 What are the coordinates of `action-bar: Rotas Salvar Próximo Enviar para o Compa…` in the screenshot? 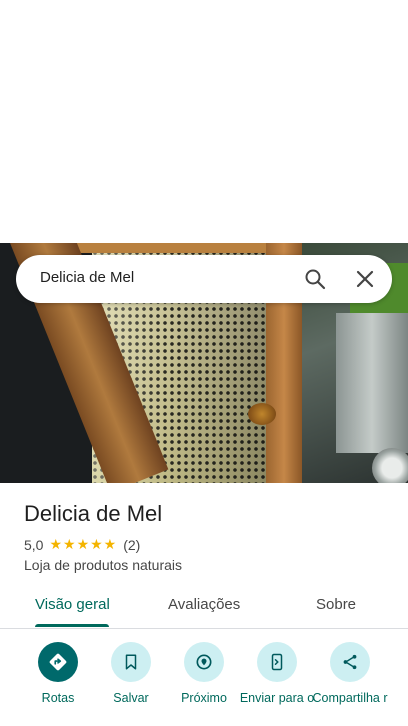 It's located at (204, 683).